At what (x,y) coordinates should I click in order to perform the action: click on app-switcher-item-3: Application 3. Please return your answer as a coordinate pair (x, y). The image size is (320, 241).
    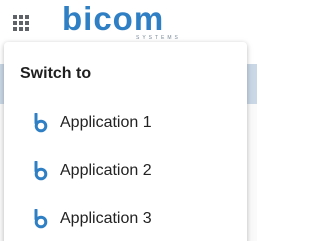
    Looking at the image, I should click on (125, 219).